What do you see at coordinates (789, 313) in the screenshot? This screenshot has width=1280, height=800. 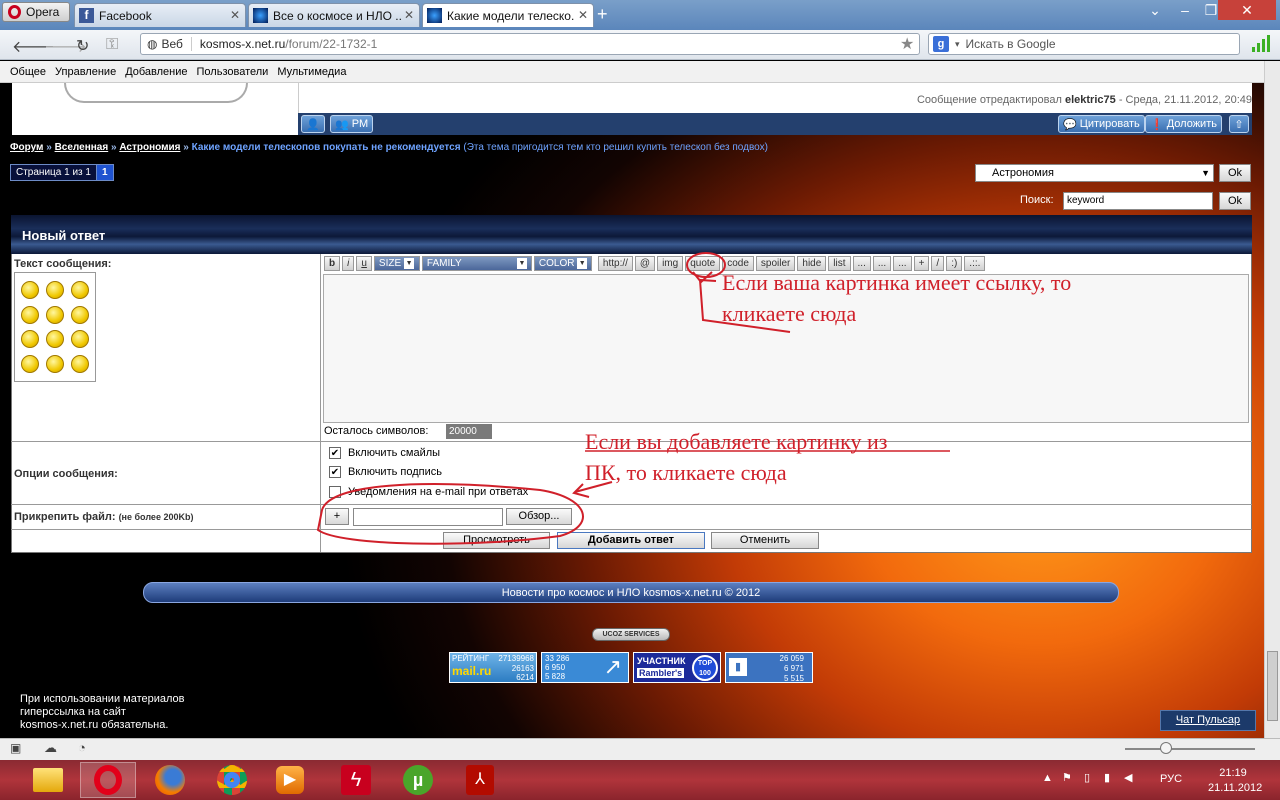 I see `annotation-img-line2: кликаете сюда` at bounding box center [789, 313].